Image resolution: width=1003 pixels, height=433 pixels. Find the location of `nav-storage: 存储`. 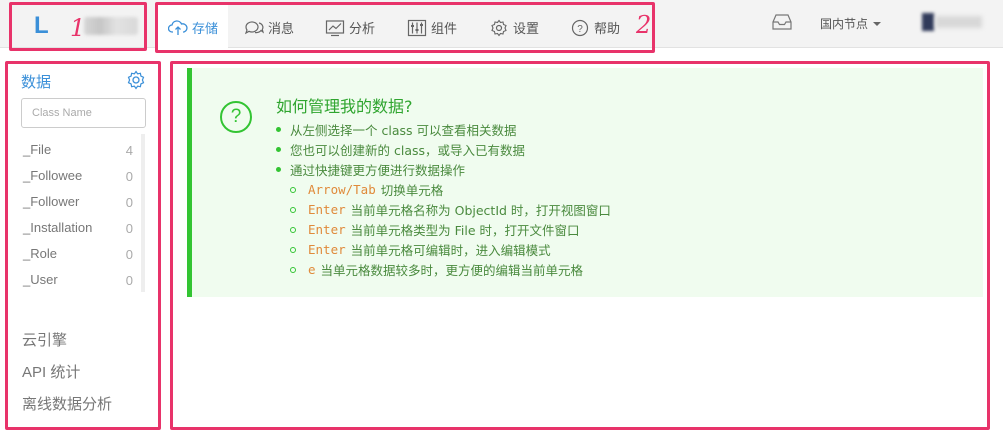

nav-storage: 存储 is located at coordinates (193, 27).